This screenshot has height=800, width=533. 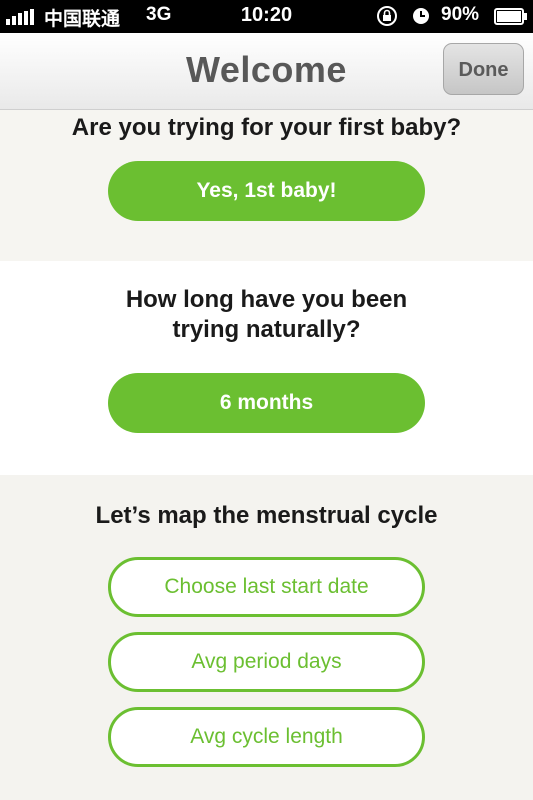 What do you see at coordinates (266, 329) in the screenshot?
I see `trying-question-line2: trying naturally?` at bounding box center [266, 329].